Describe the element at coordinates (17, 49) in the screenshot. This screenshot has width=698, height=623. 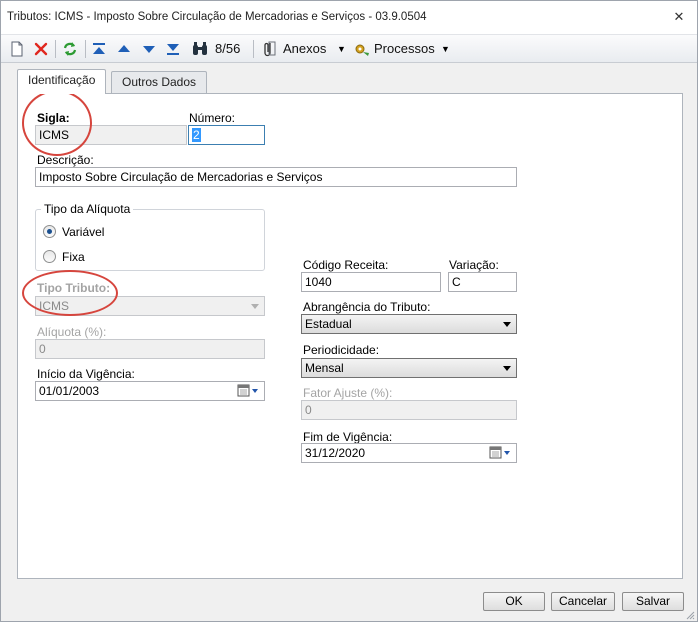
I see `new-icon` at that location.